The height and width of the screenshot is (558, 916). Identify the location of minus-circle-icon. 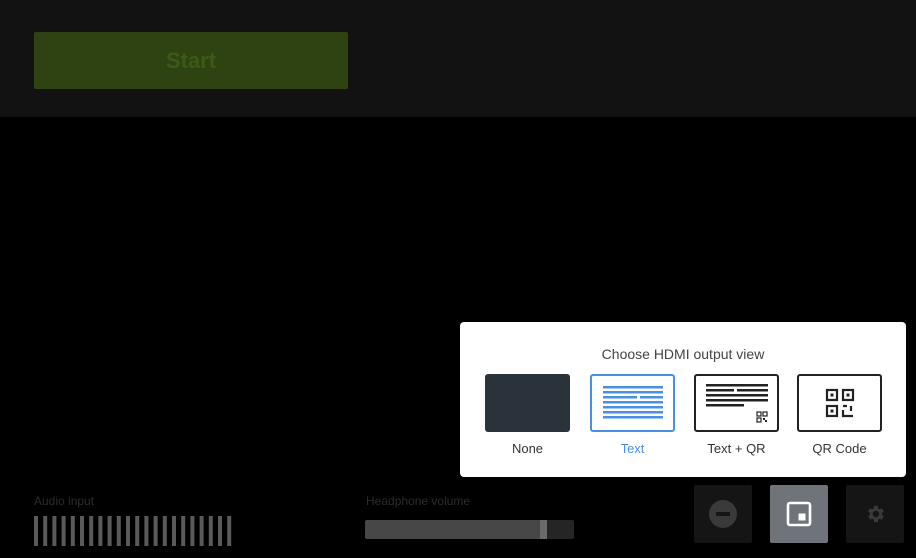
(723, 514).